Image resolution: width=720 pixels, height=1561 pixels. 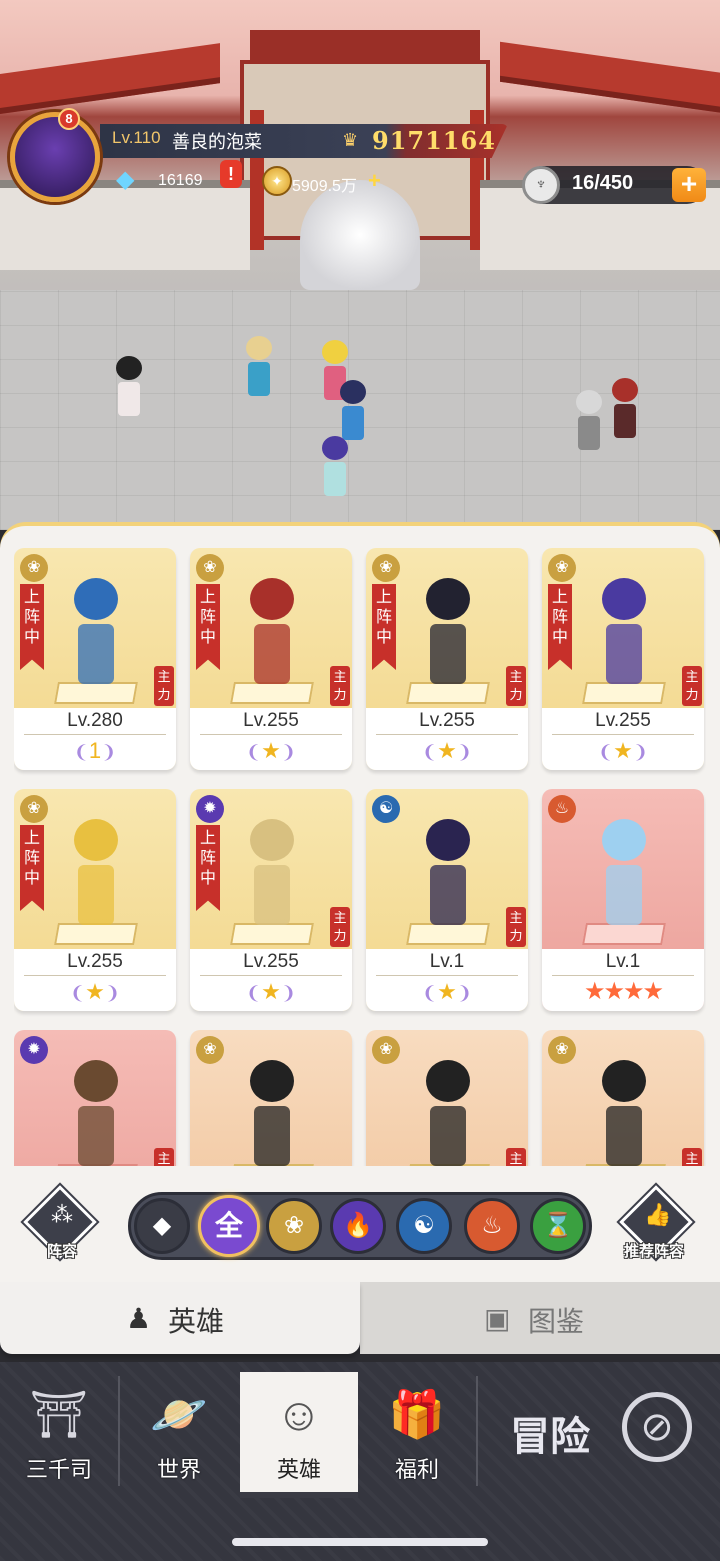 I want to click on home-indicator, so click(x=360, y=1542).